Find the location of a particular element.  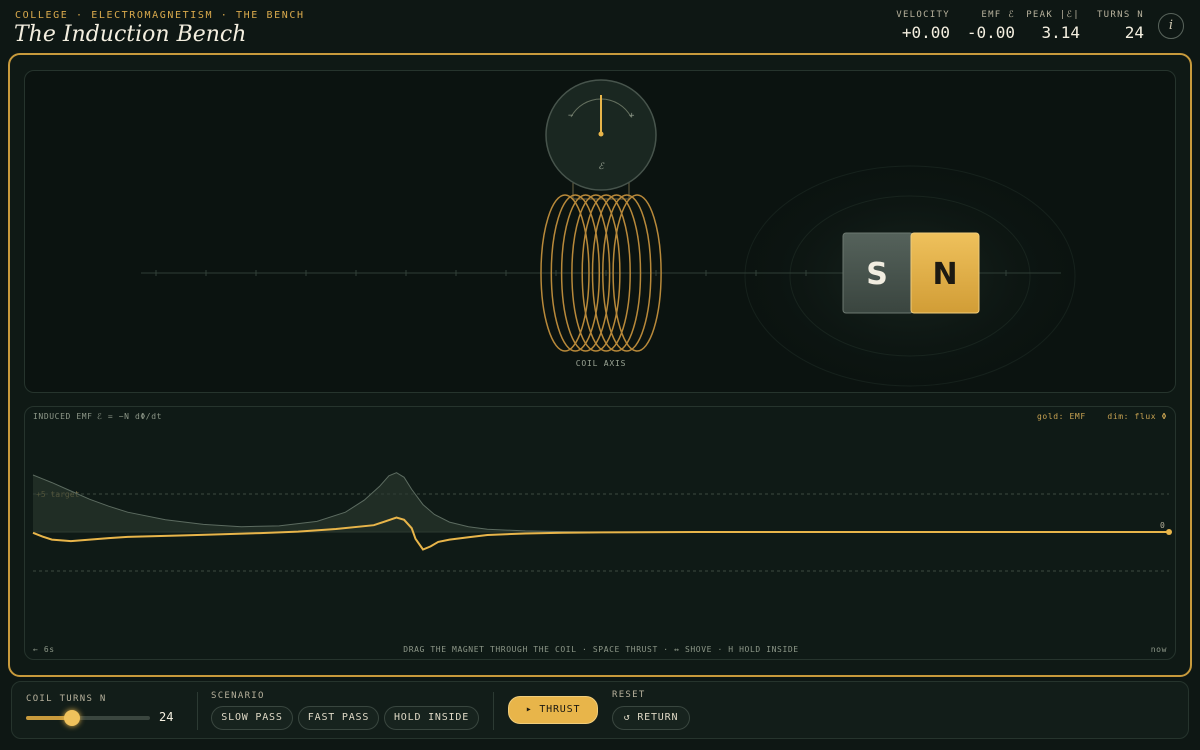

stat-peak-label: PEAK |ℰ| is located at coordinates (1053, 15).